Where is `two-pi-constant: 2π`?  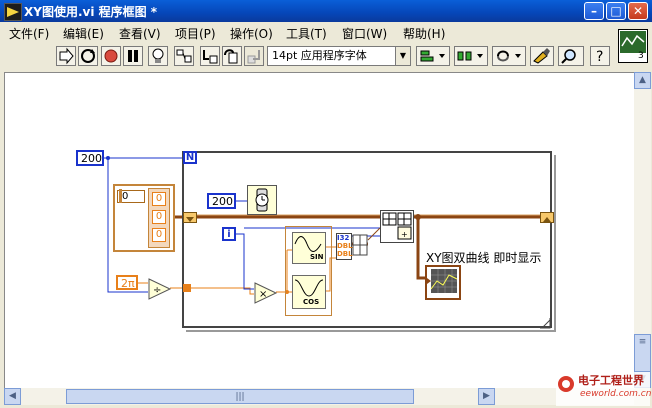 two-pi-constant: 2π is located at coordinates (127, 282).